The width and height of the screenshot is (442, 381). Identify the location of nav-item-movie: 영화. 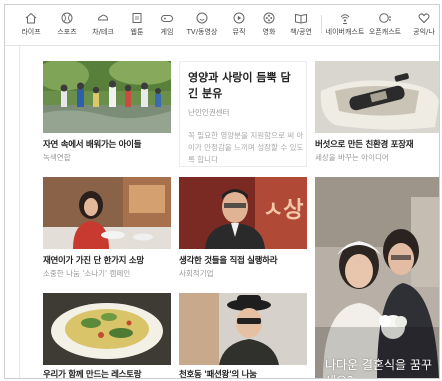
(269, 23).